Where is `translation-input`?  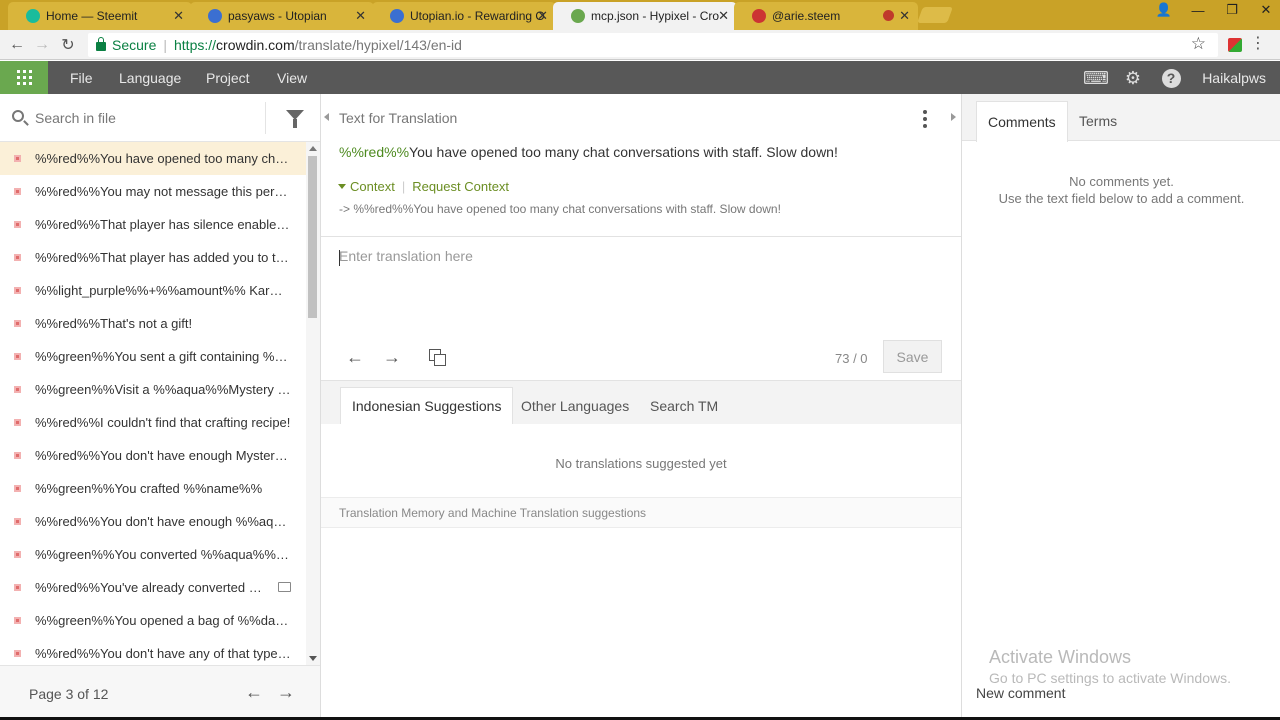 translation-input is located at coordinates (639, 288).